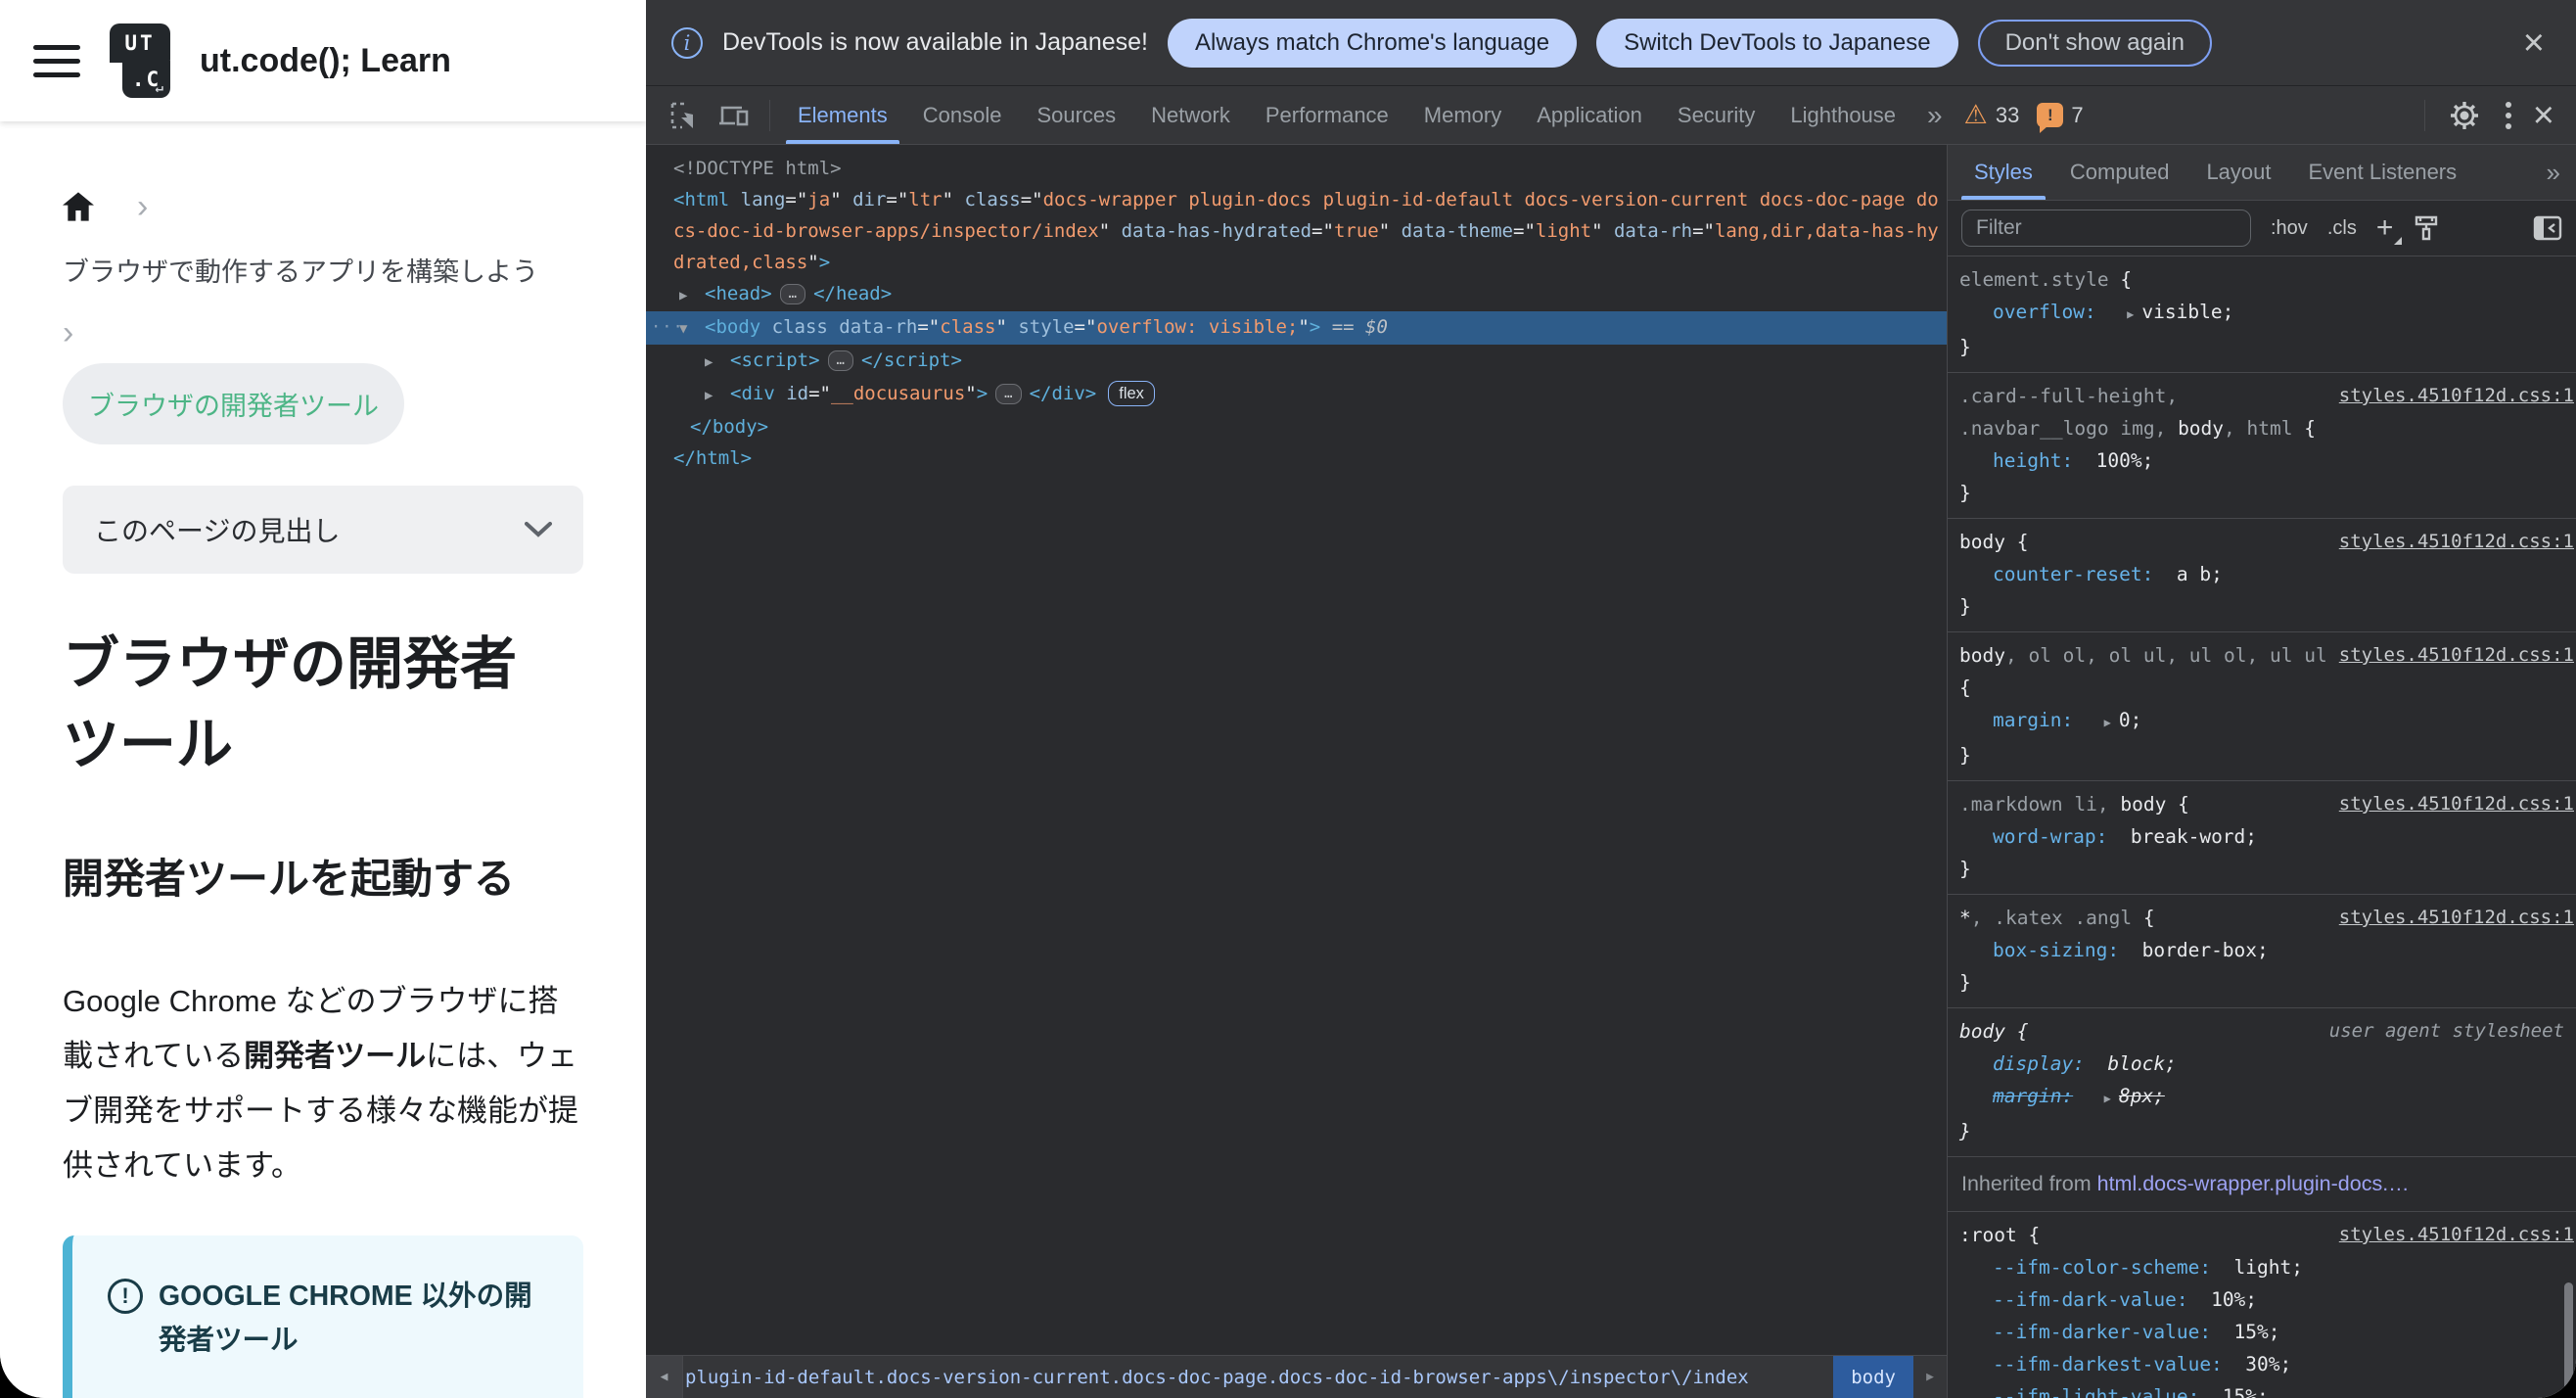  What do you see at coordinates (2139, 1235) in the screenshot?
I see `rule-selector: :root {` at bounding box center [2139, 1235].